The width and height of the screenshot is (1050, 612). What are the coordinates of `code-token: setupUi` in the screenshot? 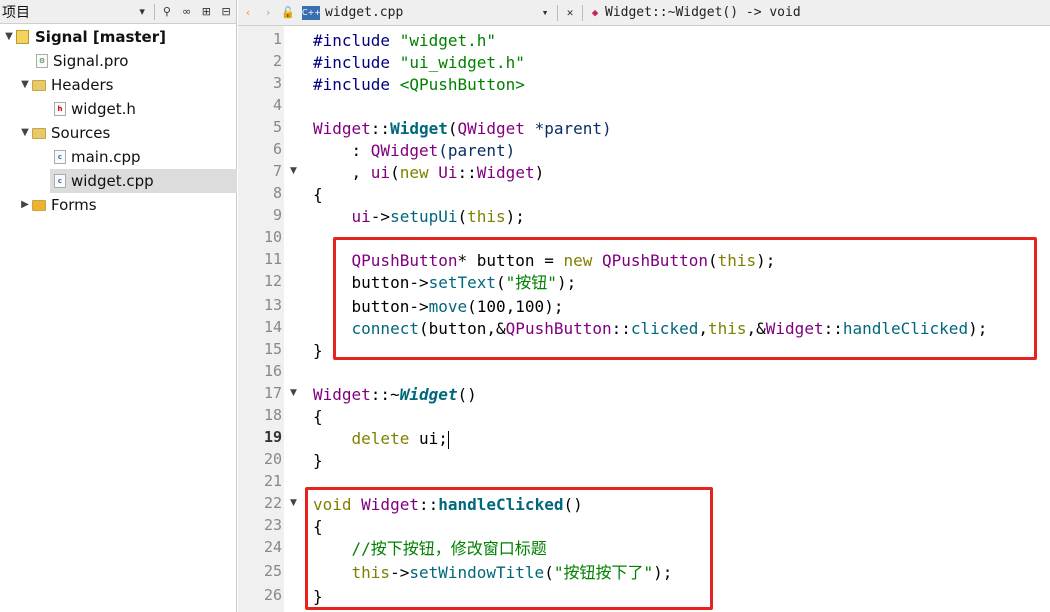 It's located at (424, 216).